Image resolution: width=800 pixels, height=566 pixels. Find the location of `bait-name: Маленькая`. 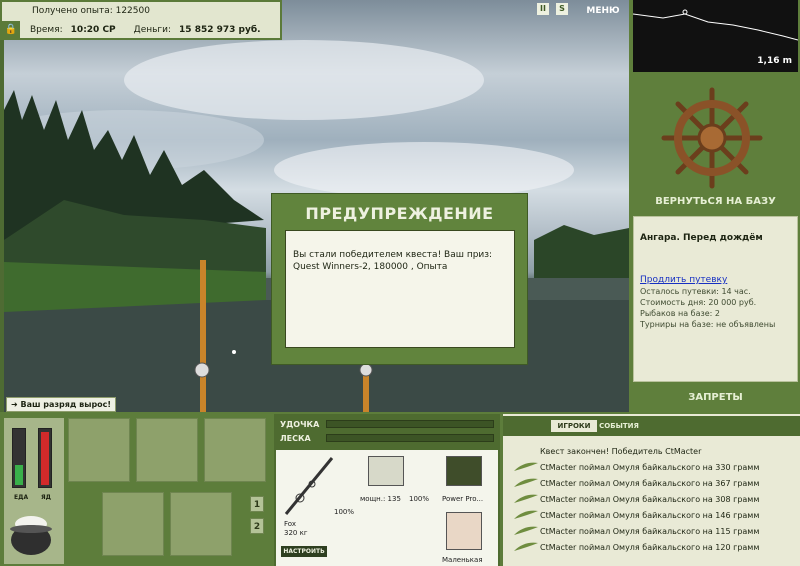

bait-name: Маленькая is located at coordinates (462, 560).